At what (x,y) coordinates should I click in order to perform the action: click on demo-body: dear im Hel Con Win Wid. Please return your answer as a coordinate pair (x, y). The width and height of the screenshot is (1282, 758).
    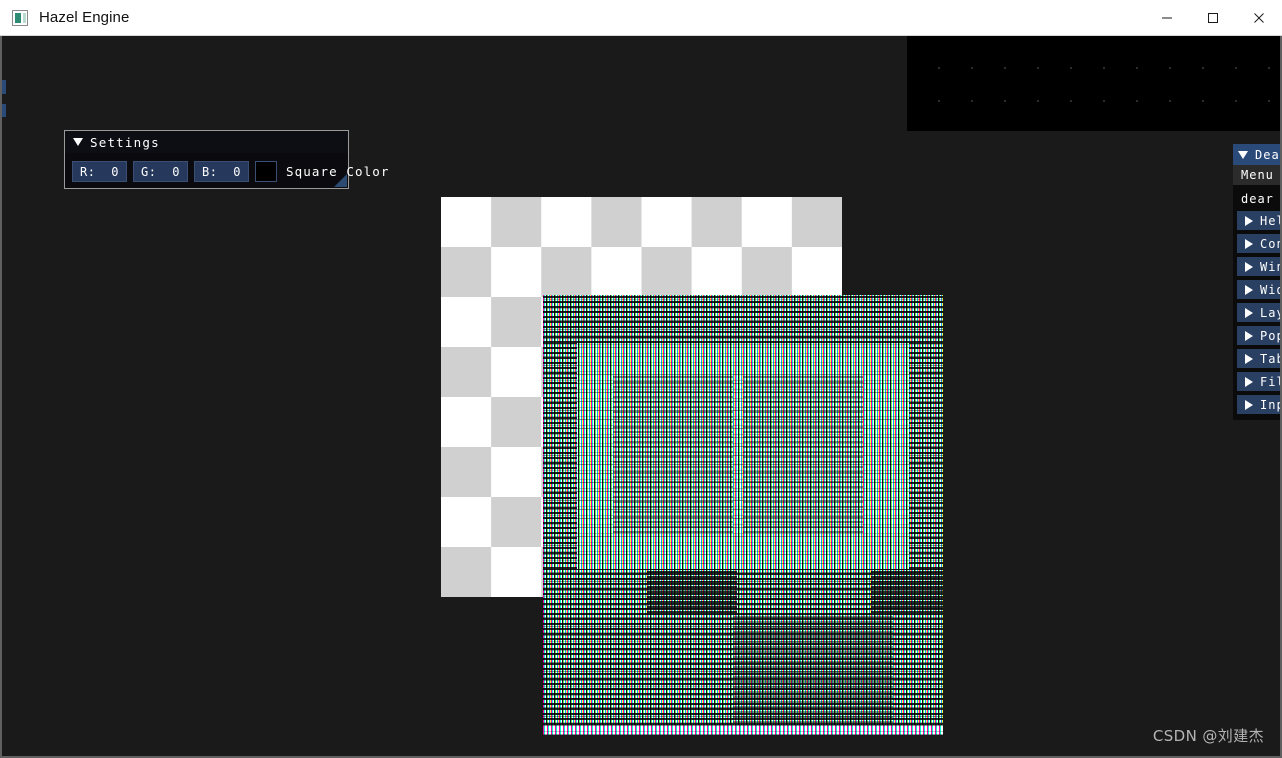
    Looking at the image, I should click on (1256, 299).